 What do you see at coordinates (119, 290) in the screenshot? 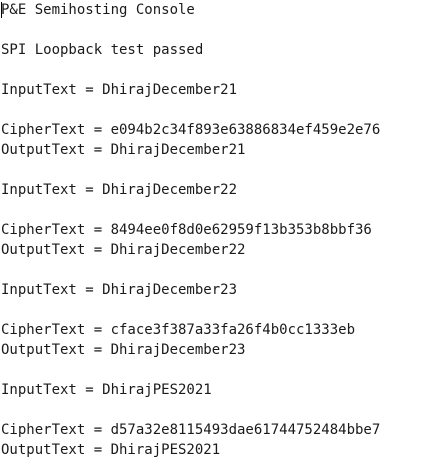
I see `input-text-line: InputText = DhirajDecember23` at bounding box center [119, 290].